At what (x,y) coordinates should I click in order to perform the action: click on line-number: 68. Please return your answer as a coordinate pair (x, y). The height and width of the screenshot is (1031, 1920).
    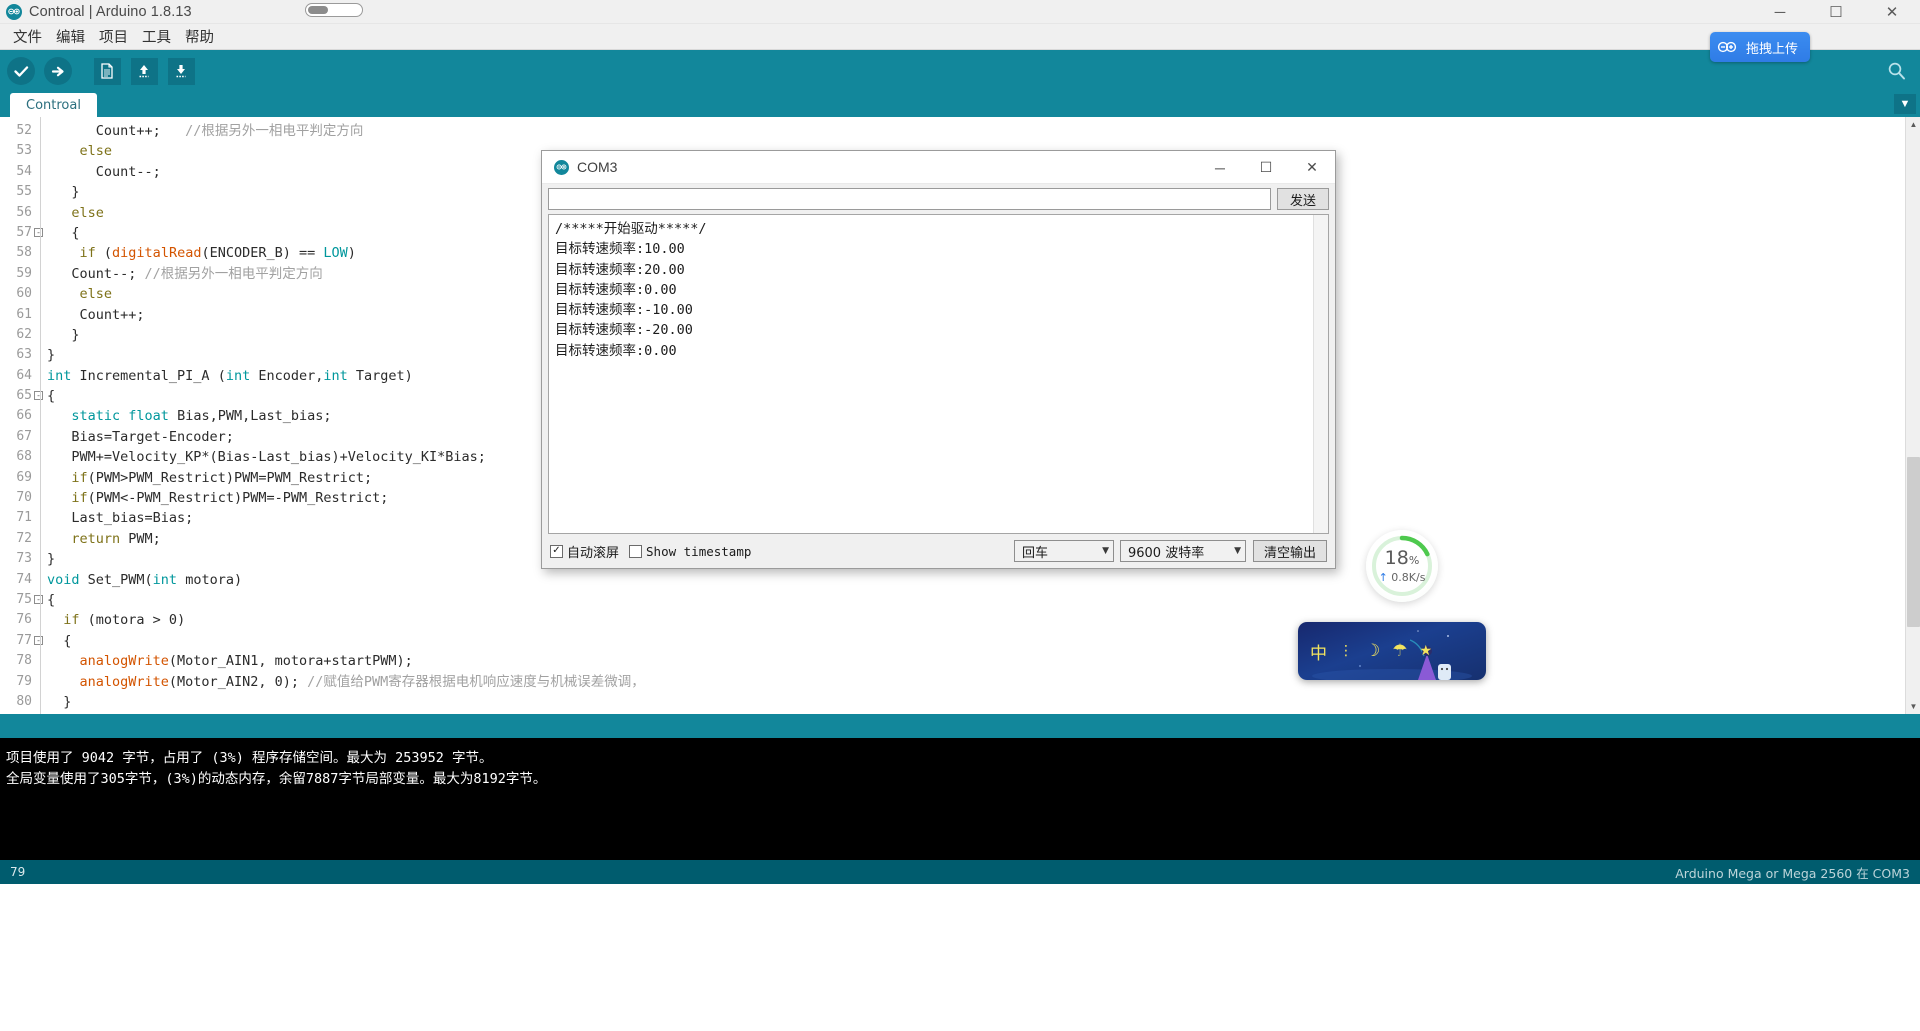
    Looking at the image, I should click on (24, 457).